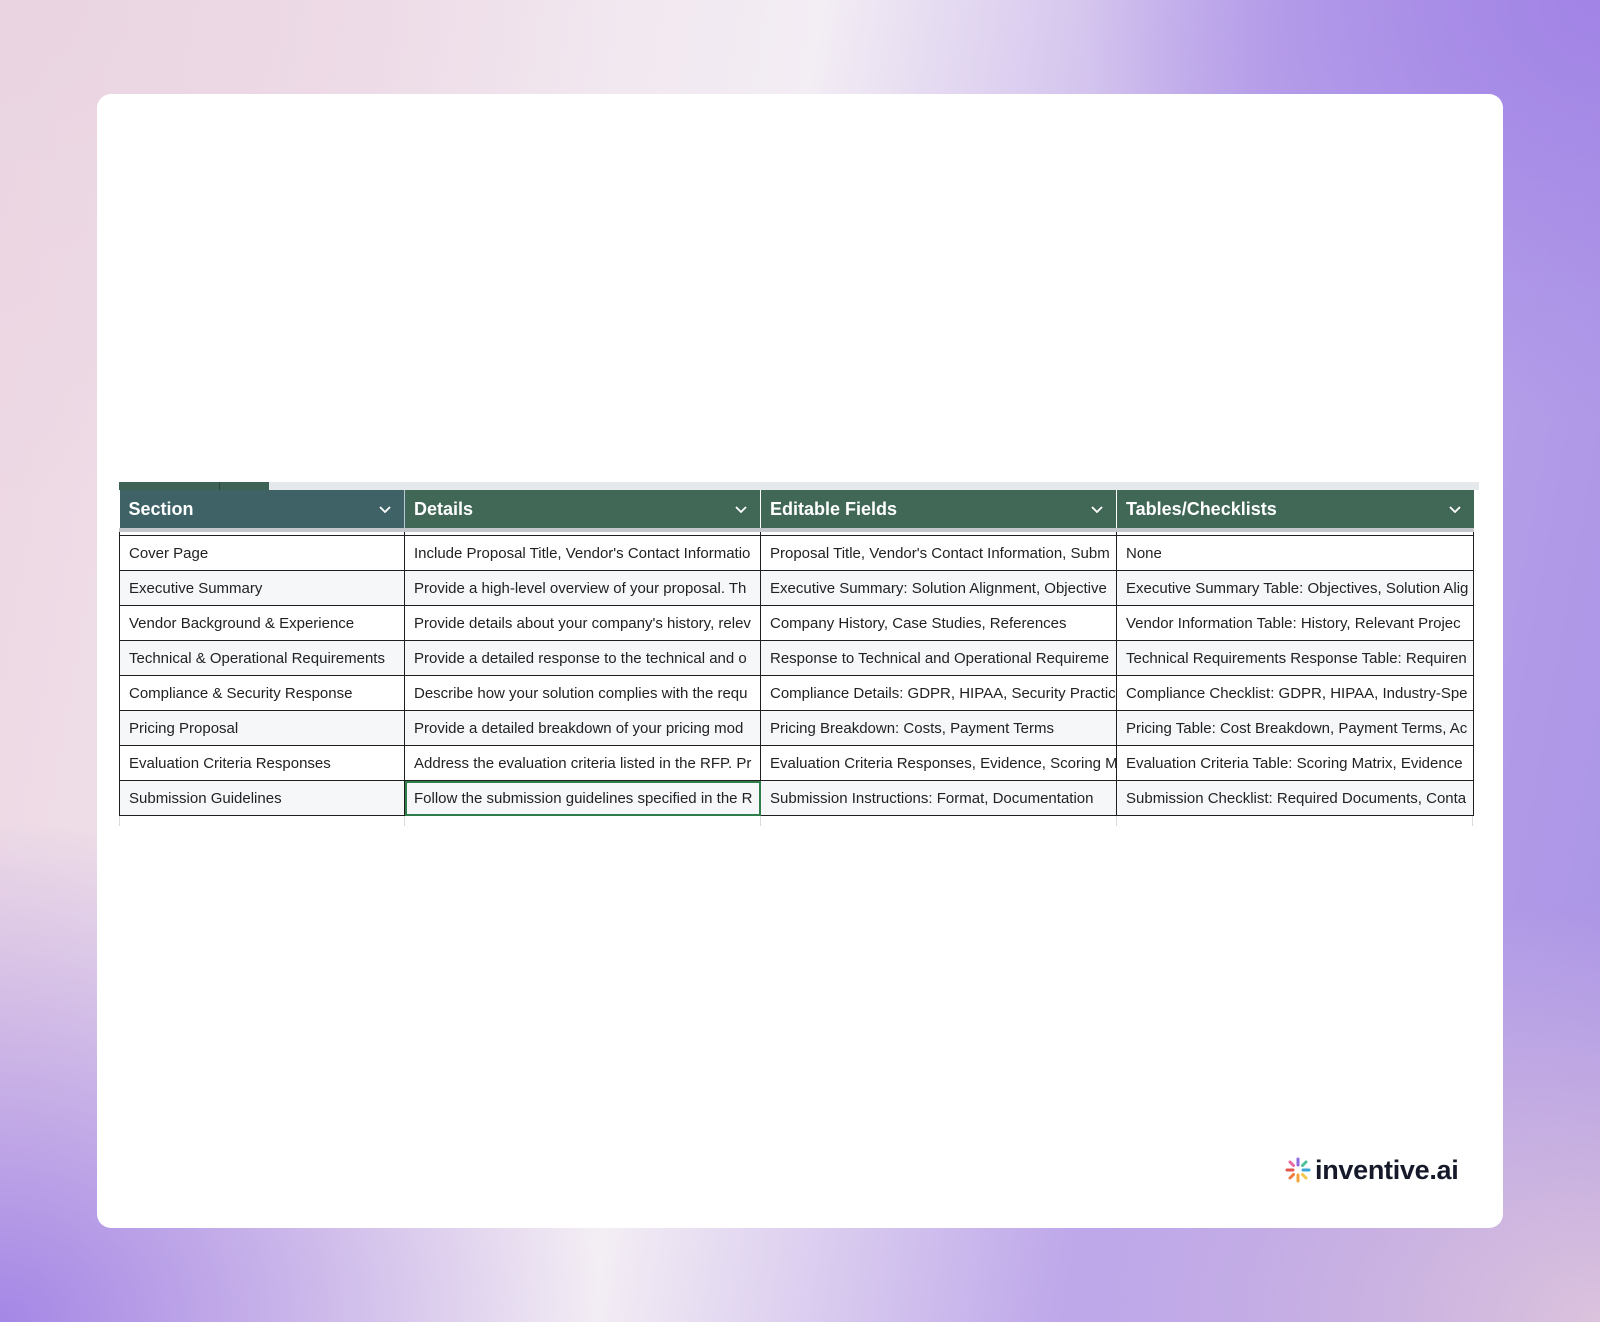 The image size is (1600, 1322). I want to click on sheet-toolbar-strip, so click(799, 486).